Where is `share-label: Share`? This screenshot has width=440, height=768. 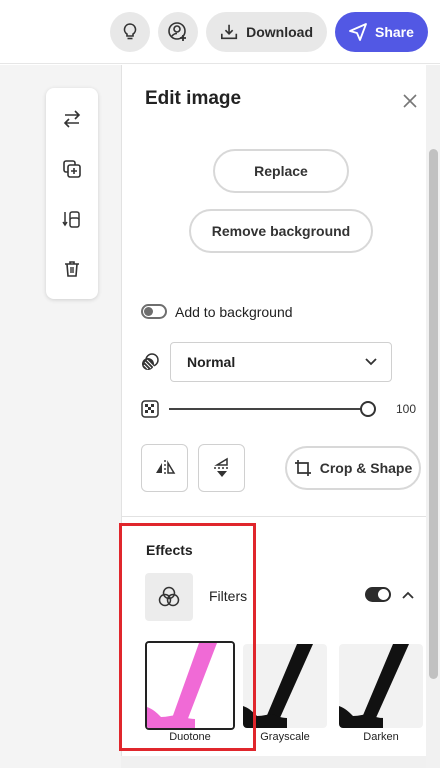 share-label: Share is located at coordinates (394, 32).